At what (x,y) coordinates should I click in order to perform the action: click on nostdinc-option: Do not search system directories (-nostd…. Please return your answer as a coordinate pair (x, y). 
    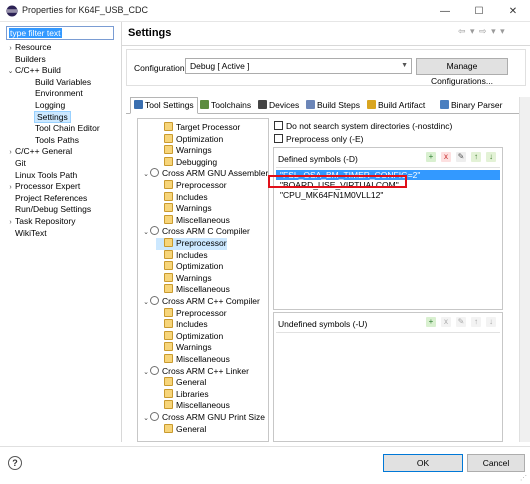
    Looking at the image, I should click on (363, 126).